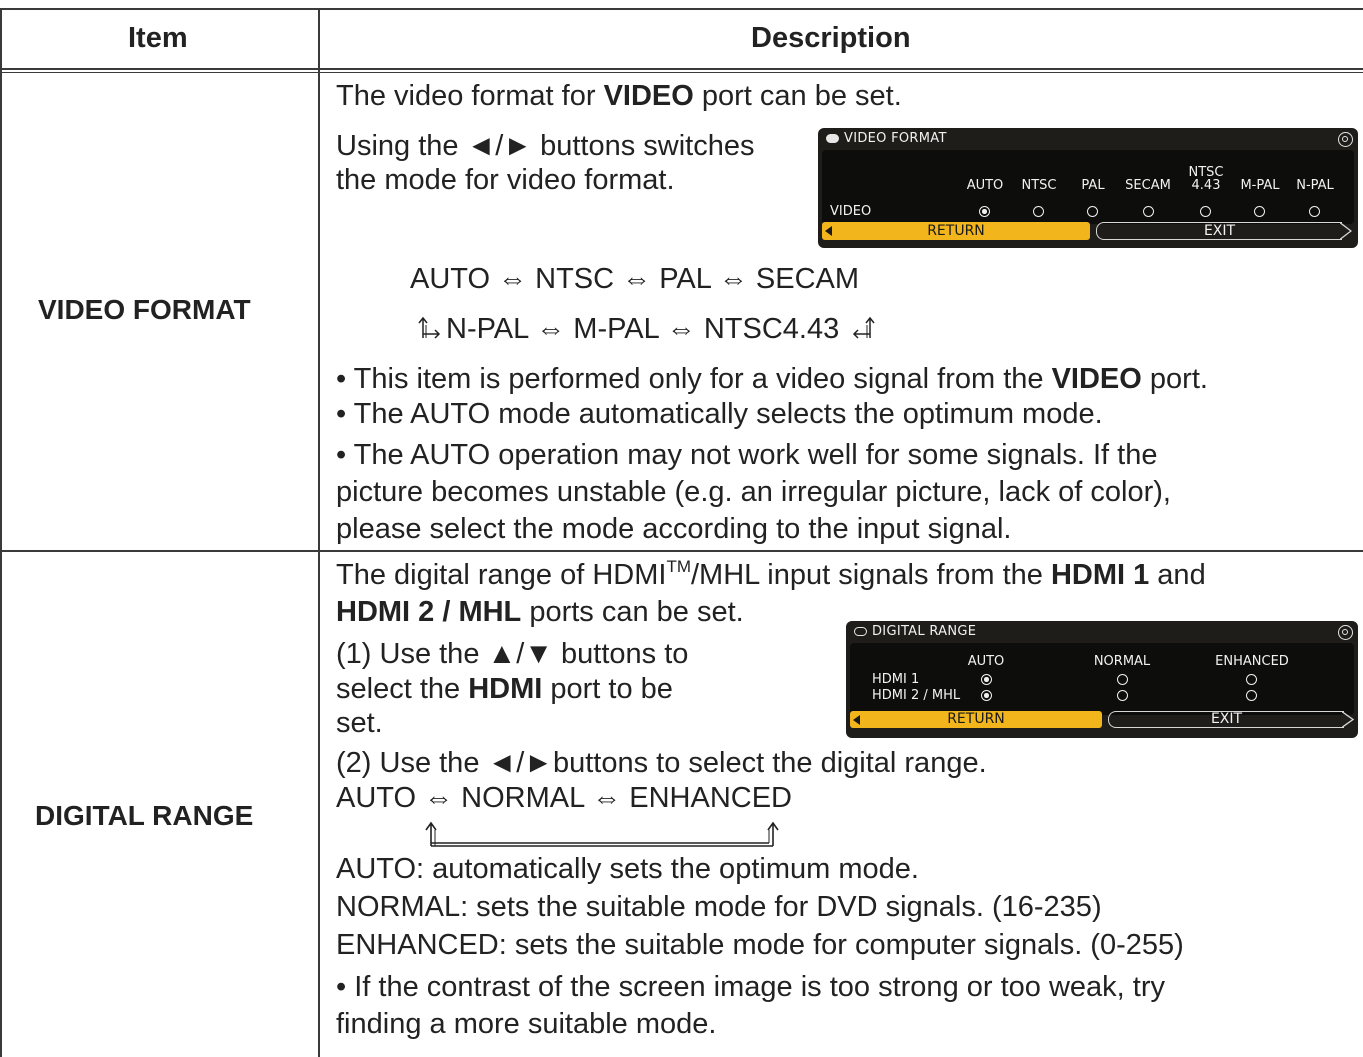  Describe the element at coordinates (1252, 661) in the screenshot. I see `osd-col-enhanced: ENHANCED` at that location.